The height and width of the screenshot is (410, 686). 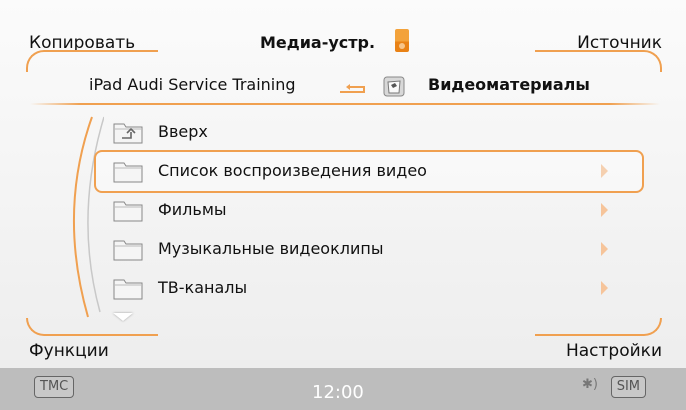 What do you see at coordinates (192, 209) in the screenshot?
I see `list-item-label: Фильмы` at bounding box center [192, 209].